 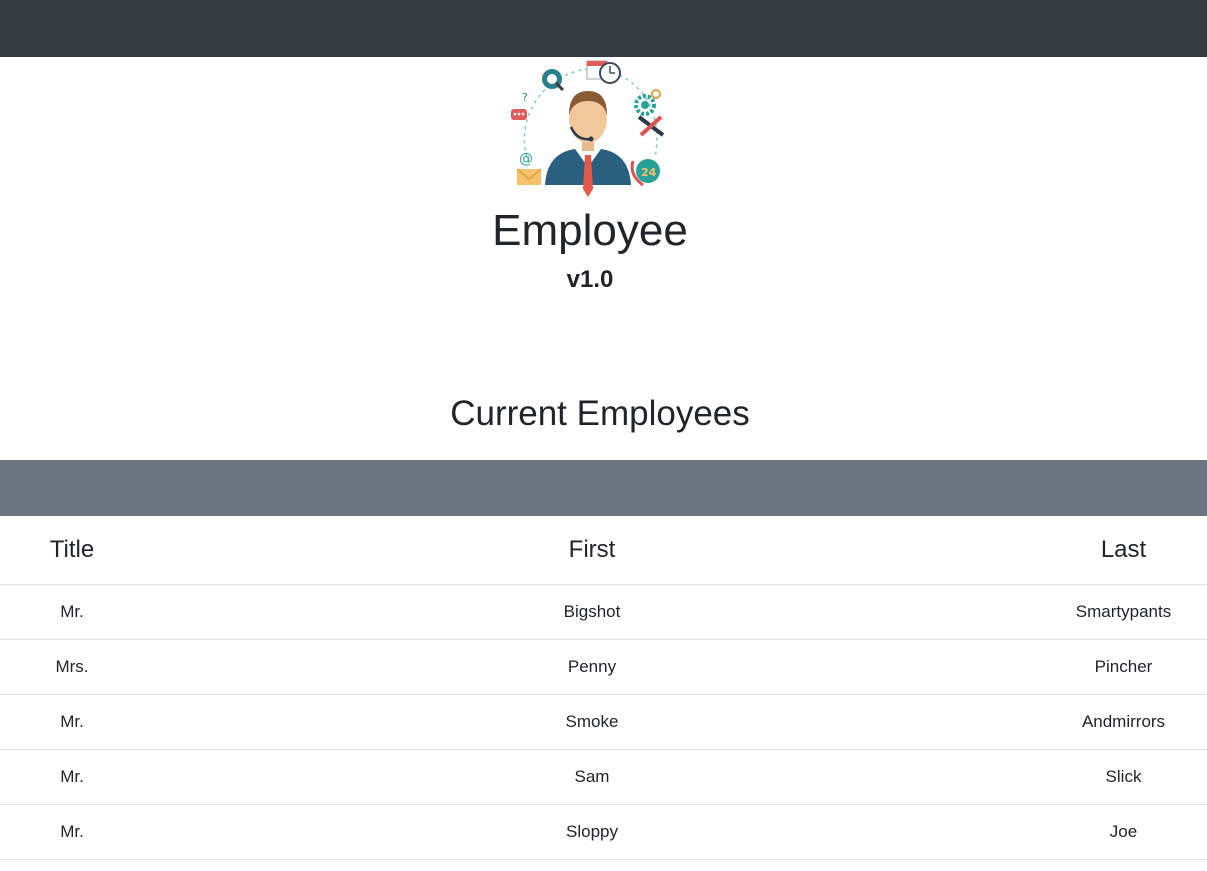 I want to click on cell-last: Smartypants, so click(x=1123, y=612).